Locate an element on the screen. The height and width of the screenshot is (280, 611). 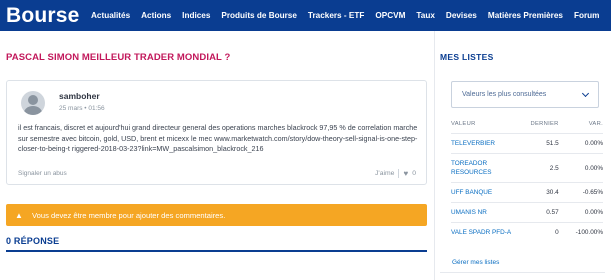
warning-icon: ▲ is located at coordinates (19, 215).